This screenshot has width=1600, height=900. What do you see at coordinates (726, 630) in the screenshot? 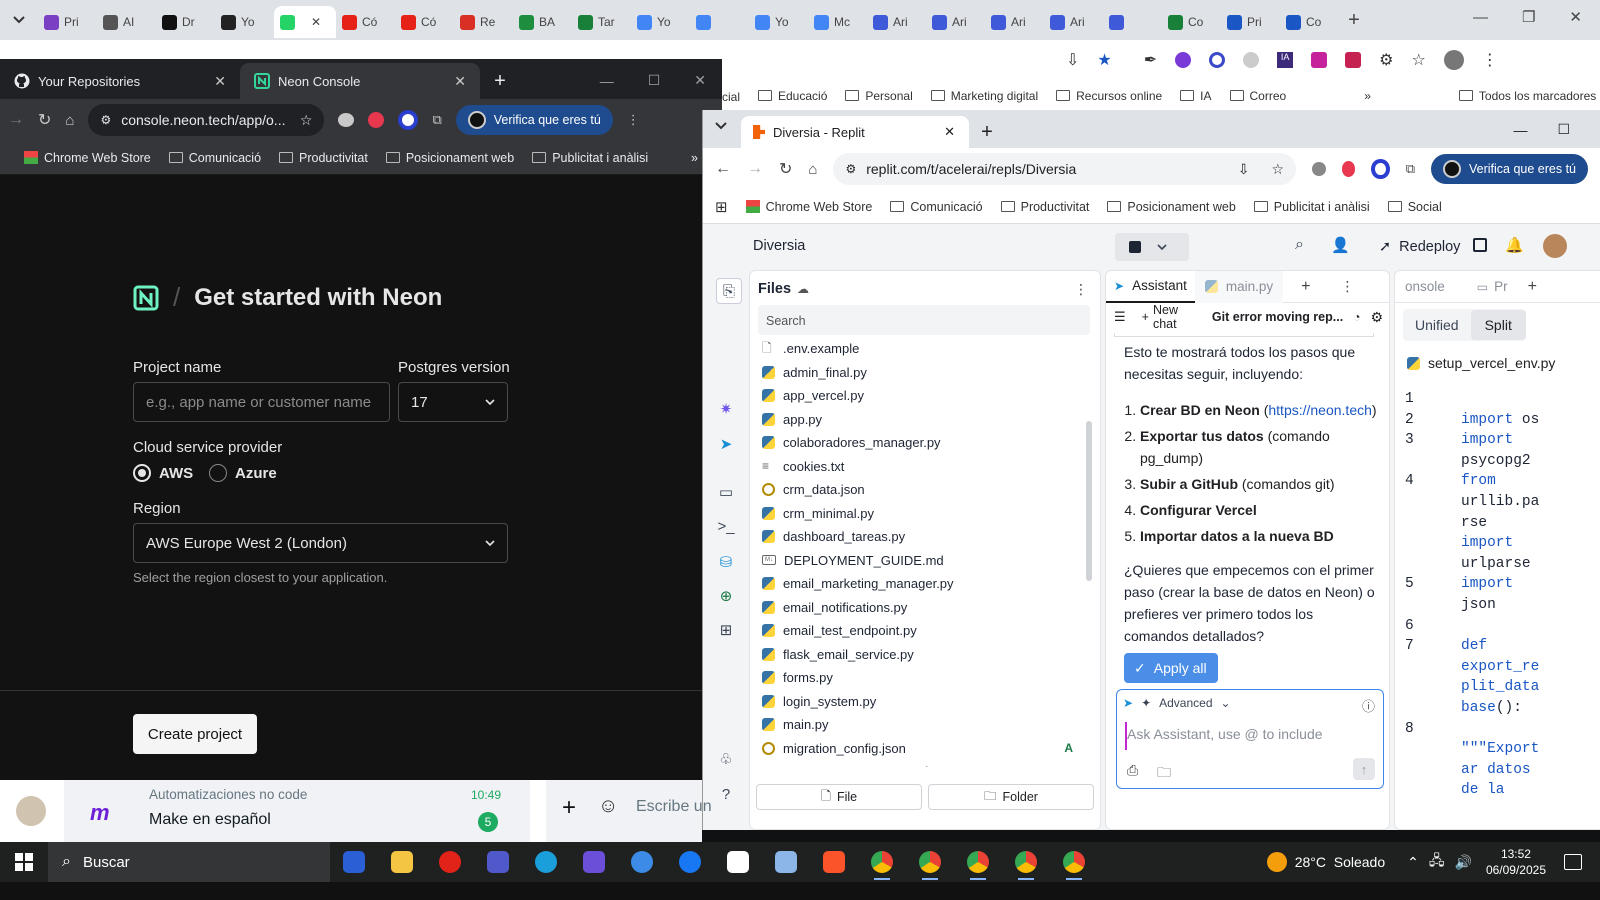
I see `all-tools-icon: ⊞` at bounding box center [726, 630].